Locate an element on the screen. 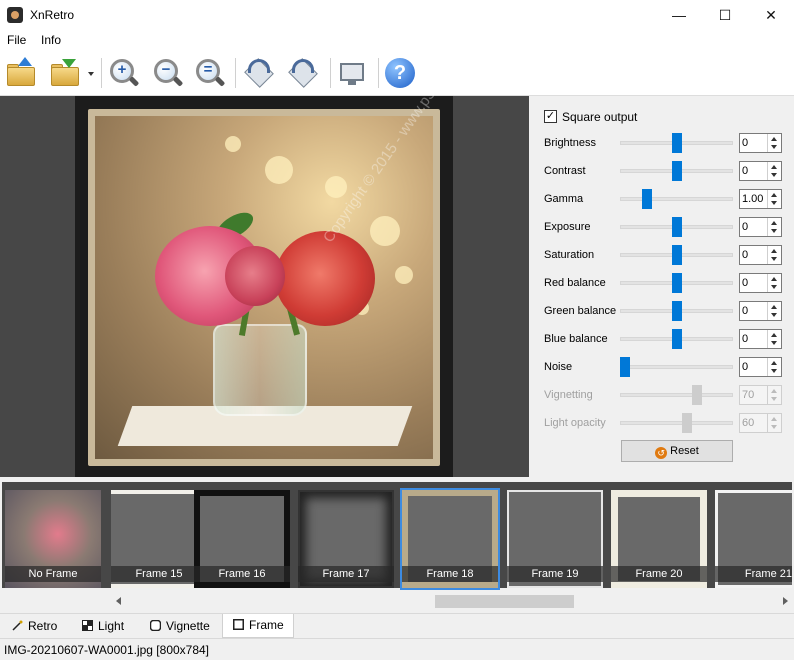 The image size is (794, 660). brightness-slider-thumb is located at coordinates (677, 143).